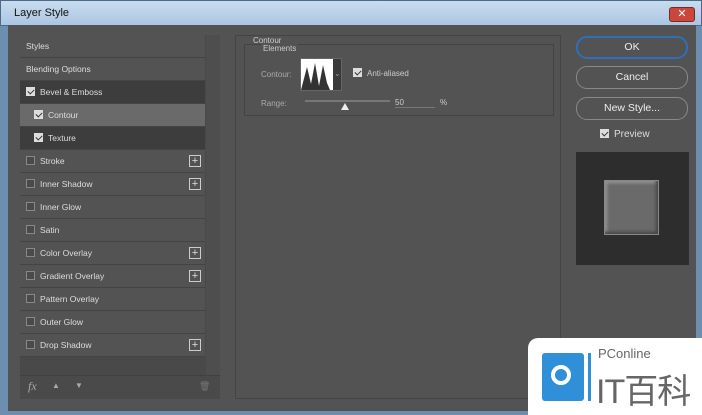 Image resolution: width=702 pixels, height=415 pixels. I want to click on style-item-label: Outer Glow, so click(61, 322).